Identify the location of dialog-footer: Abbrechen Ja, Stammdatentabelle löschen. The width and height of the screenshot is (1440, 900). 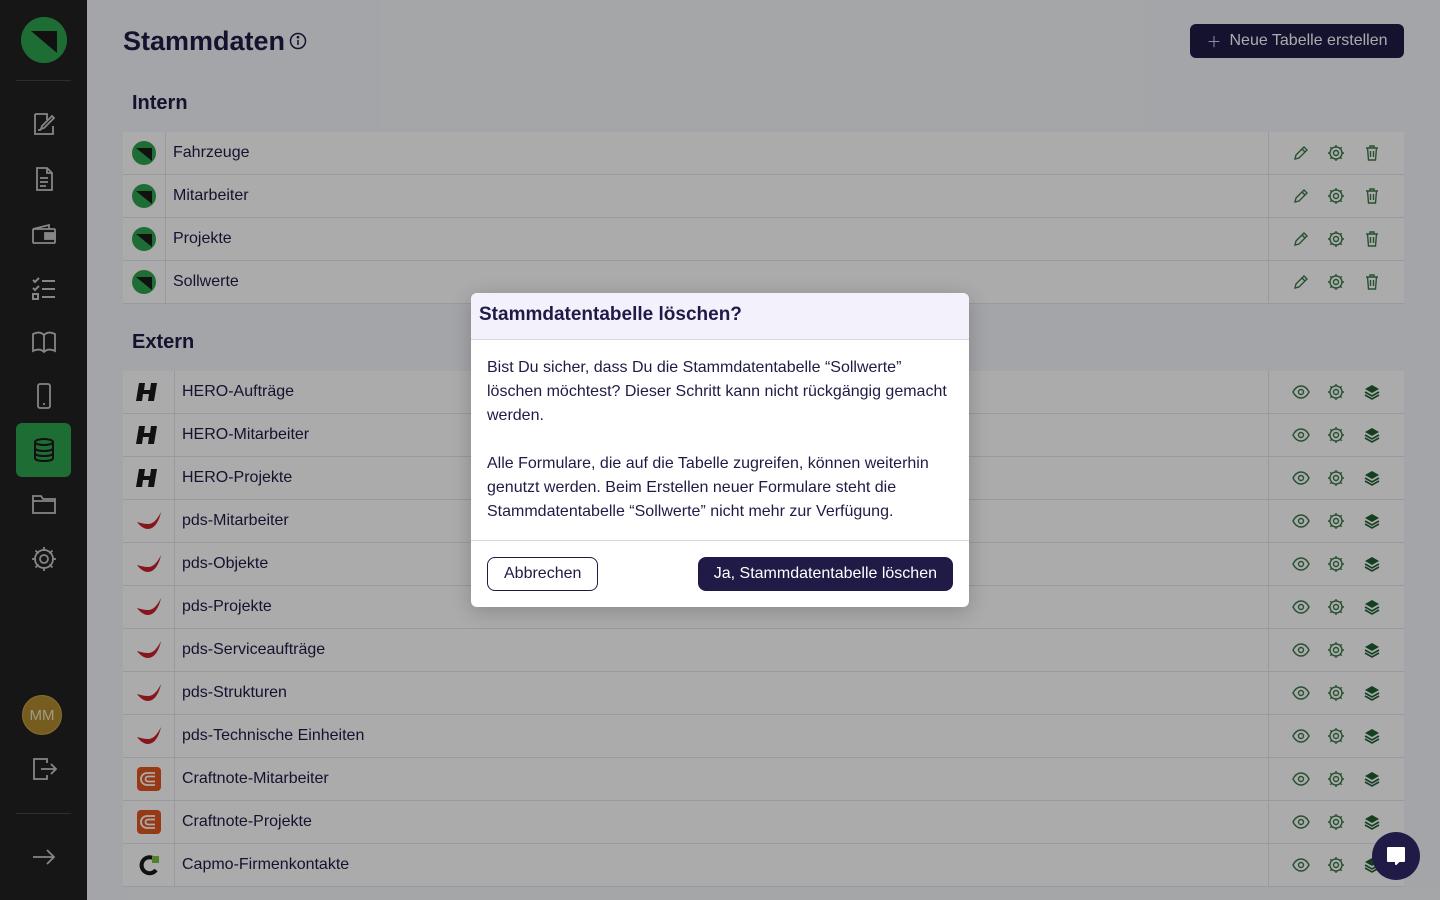
(720, 574).